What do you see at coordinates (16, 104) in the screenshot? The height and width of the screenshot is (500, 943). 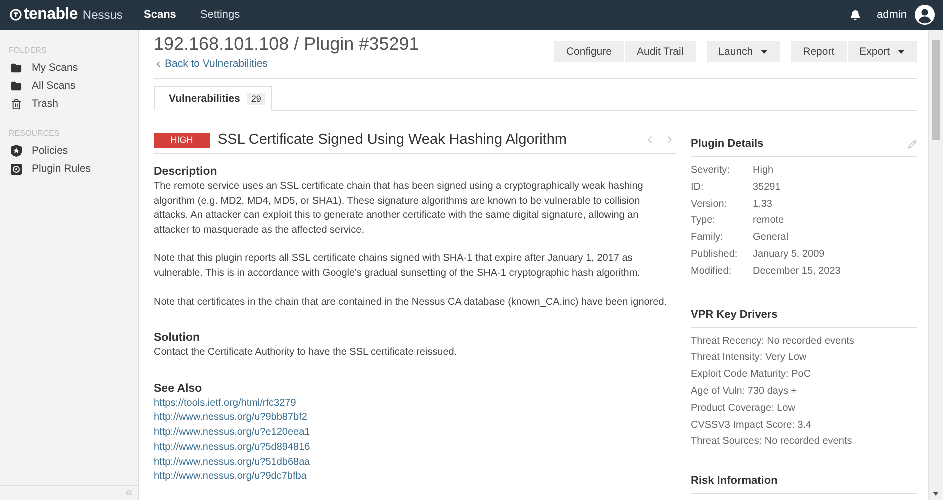 I see `trash-icon` at bounding box center [16, 104].